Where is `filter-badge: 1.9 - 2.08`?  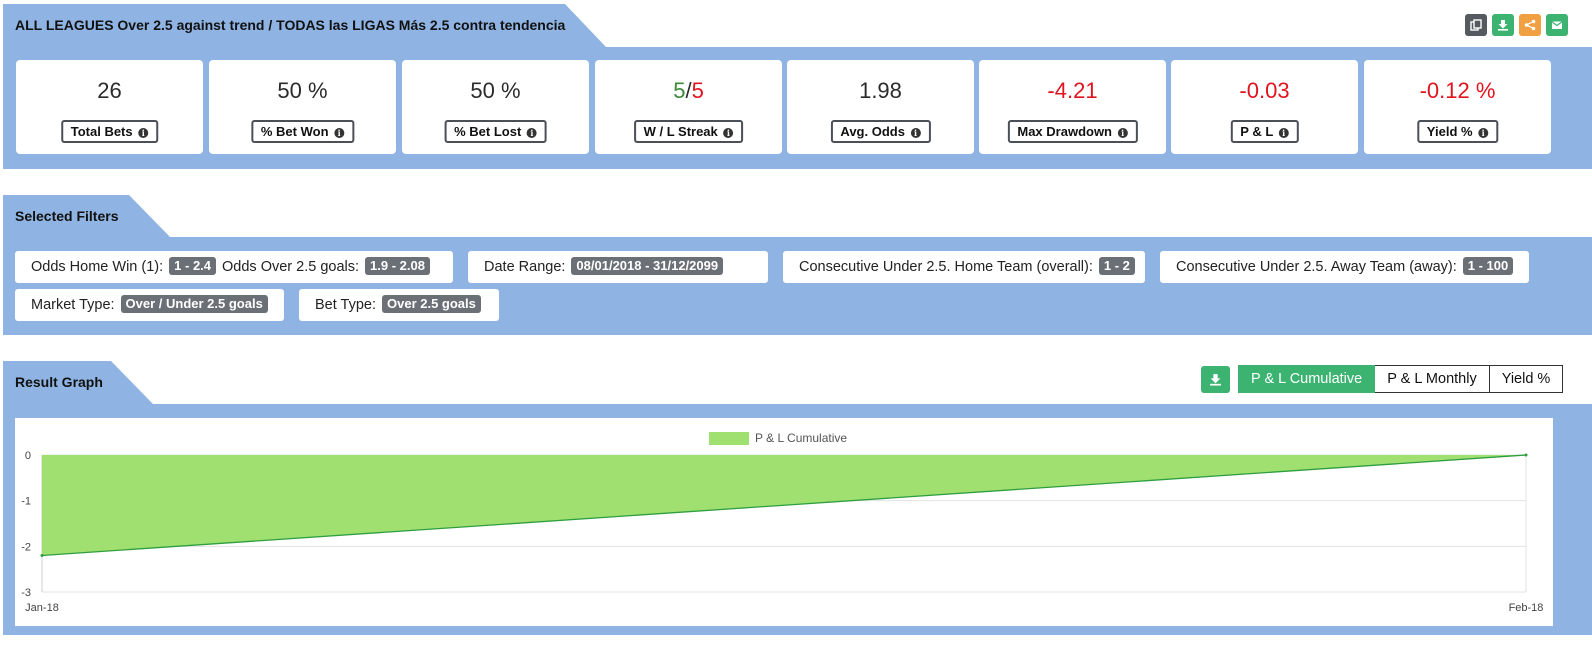 filter-badge: 1.9 - 2.08 is located at coordinates (397, 266).